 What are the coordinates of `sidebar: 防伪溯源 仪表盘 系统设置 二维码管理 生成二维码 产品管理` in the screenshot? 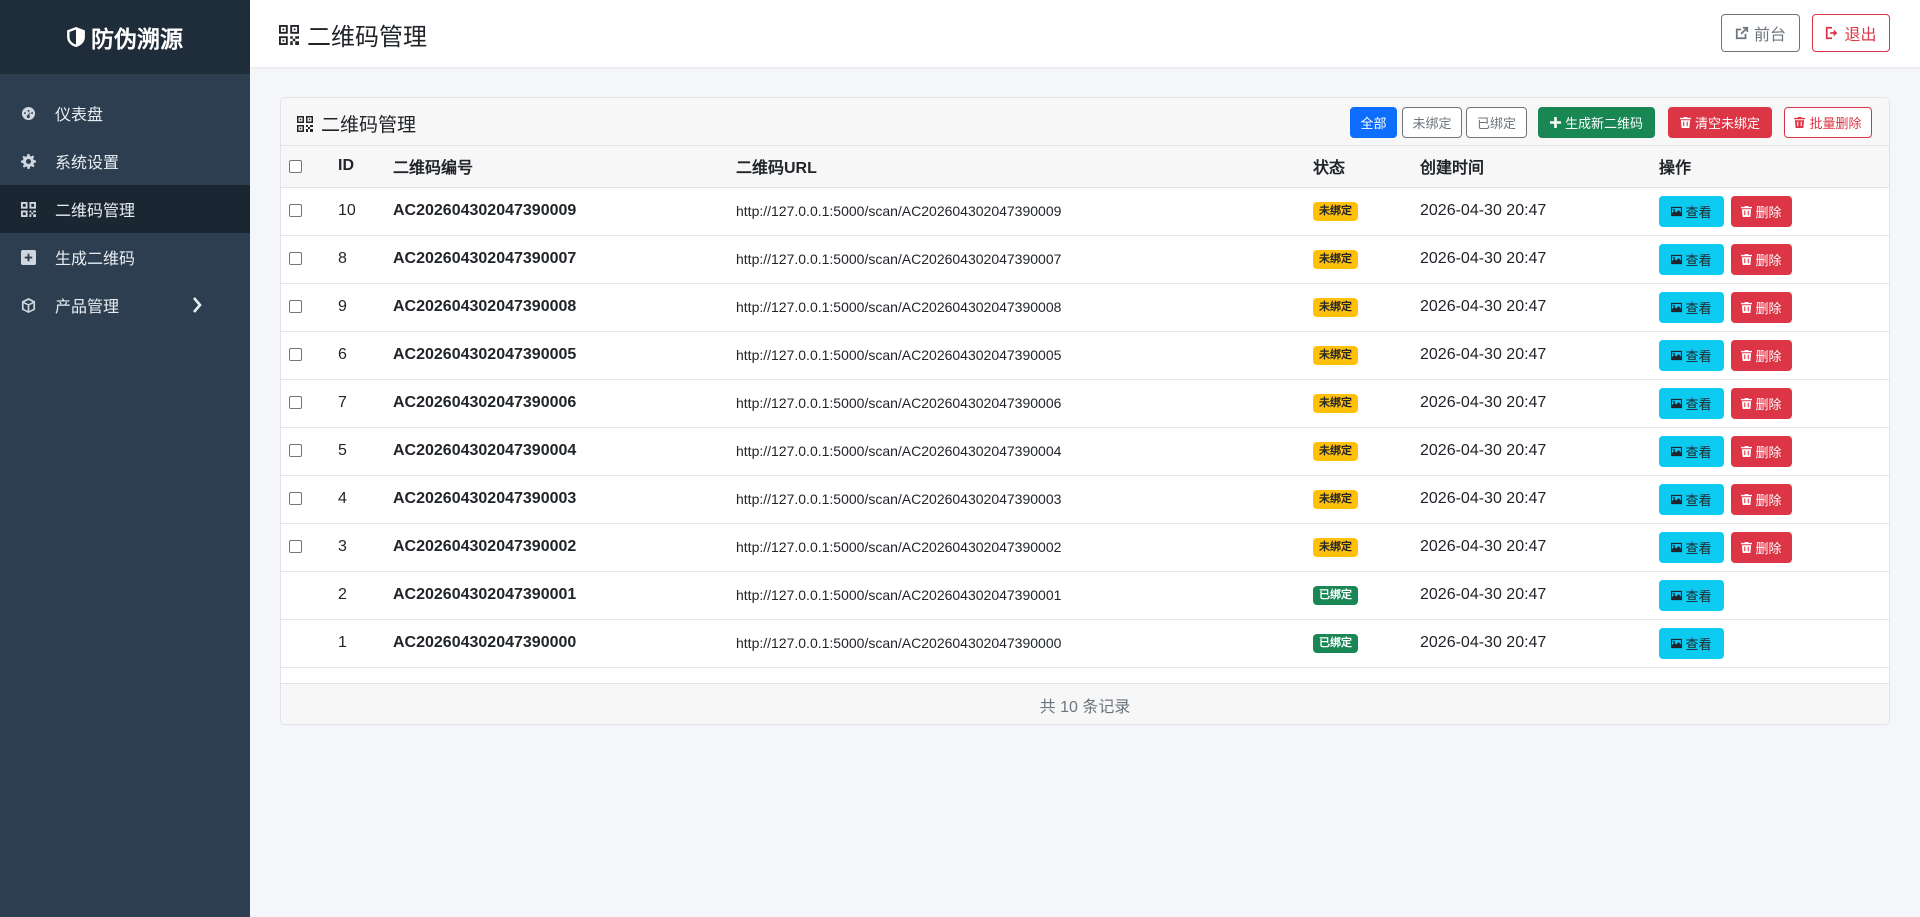 It's located at (125, 458).